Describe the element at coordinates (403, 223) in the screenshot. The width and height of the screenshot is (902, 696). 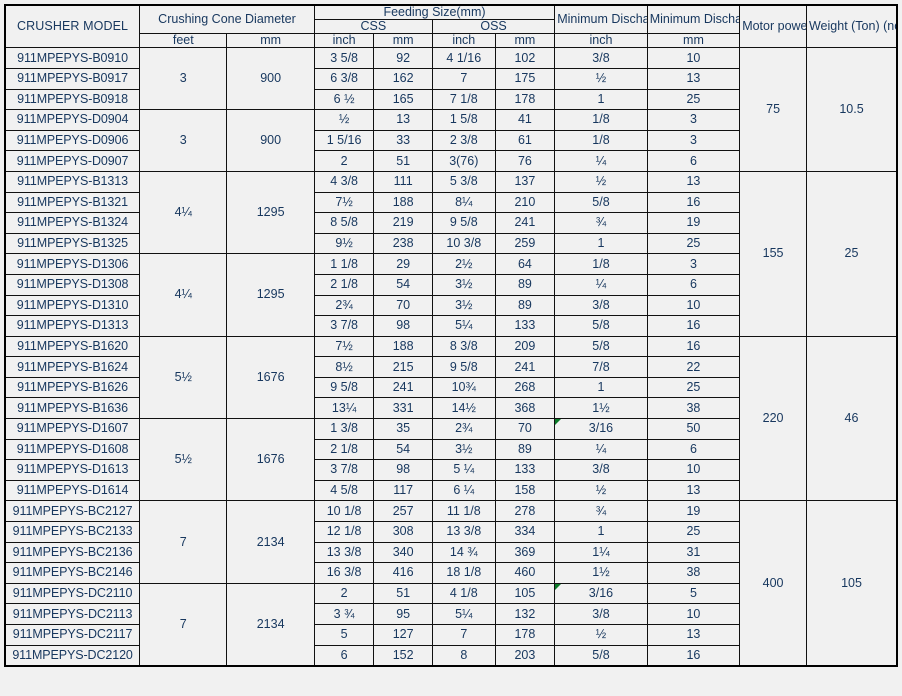
I see `cell-css-mm: 219` at that location.